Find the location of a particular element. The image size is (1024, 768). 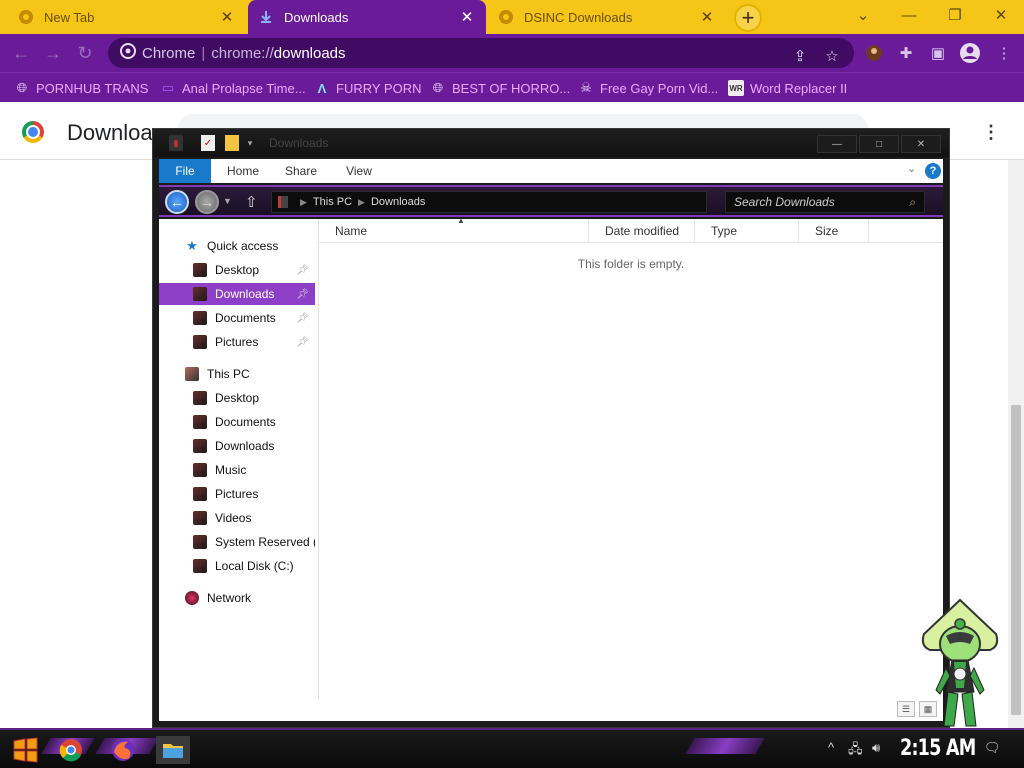

close-button: ✕ is located at coordinates (921, 144).